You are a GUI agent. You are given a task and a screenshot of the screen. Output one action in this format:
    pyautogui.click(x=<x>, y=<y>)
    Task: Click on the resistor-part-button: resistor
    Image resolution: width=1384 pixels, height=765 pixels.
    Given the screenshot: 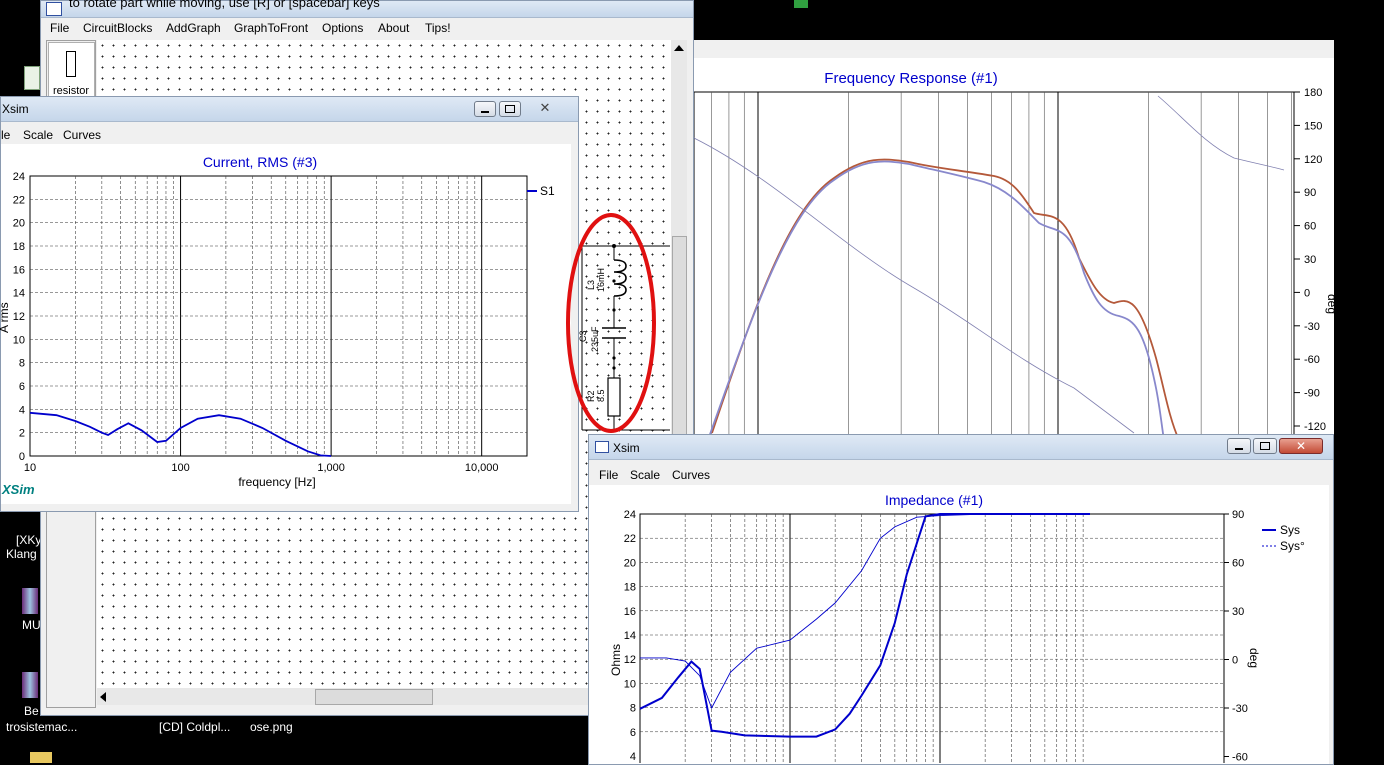 What is the action you would take?
    pyautogui.click(x=71, y=71)
    